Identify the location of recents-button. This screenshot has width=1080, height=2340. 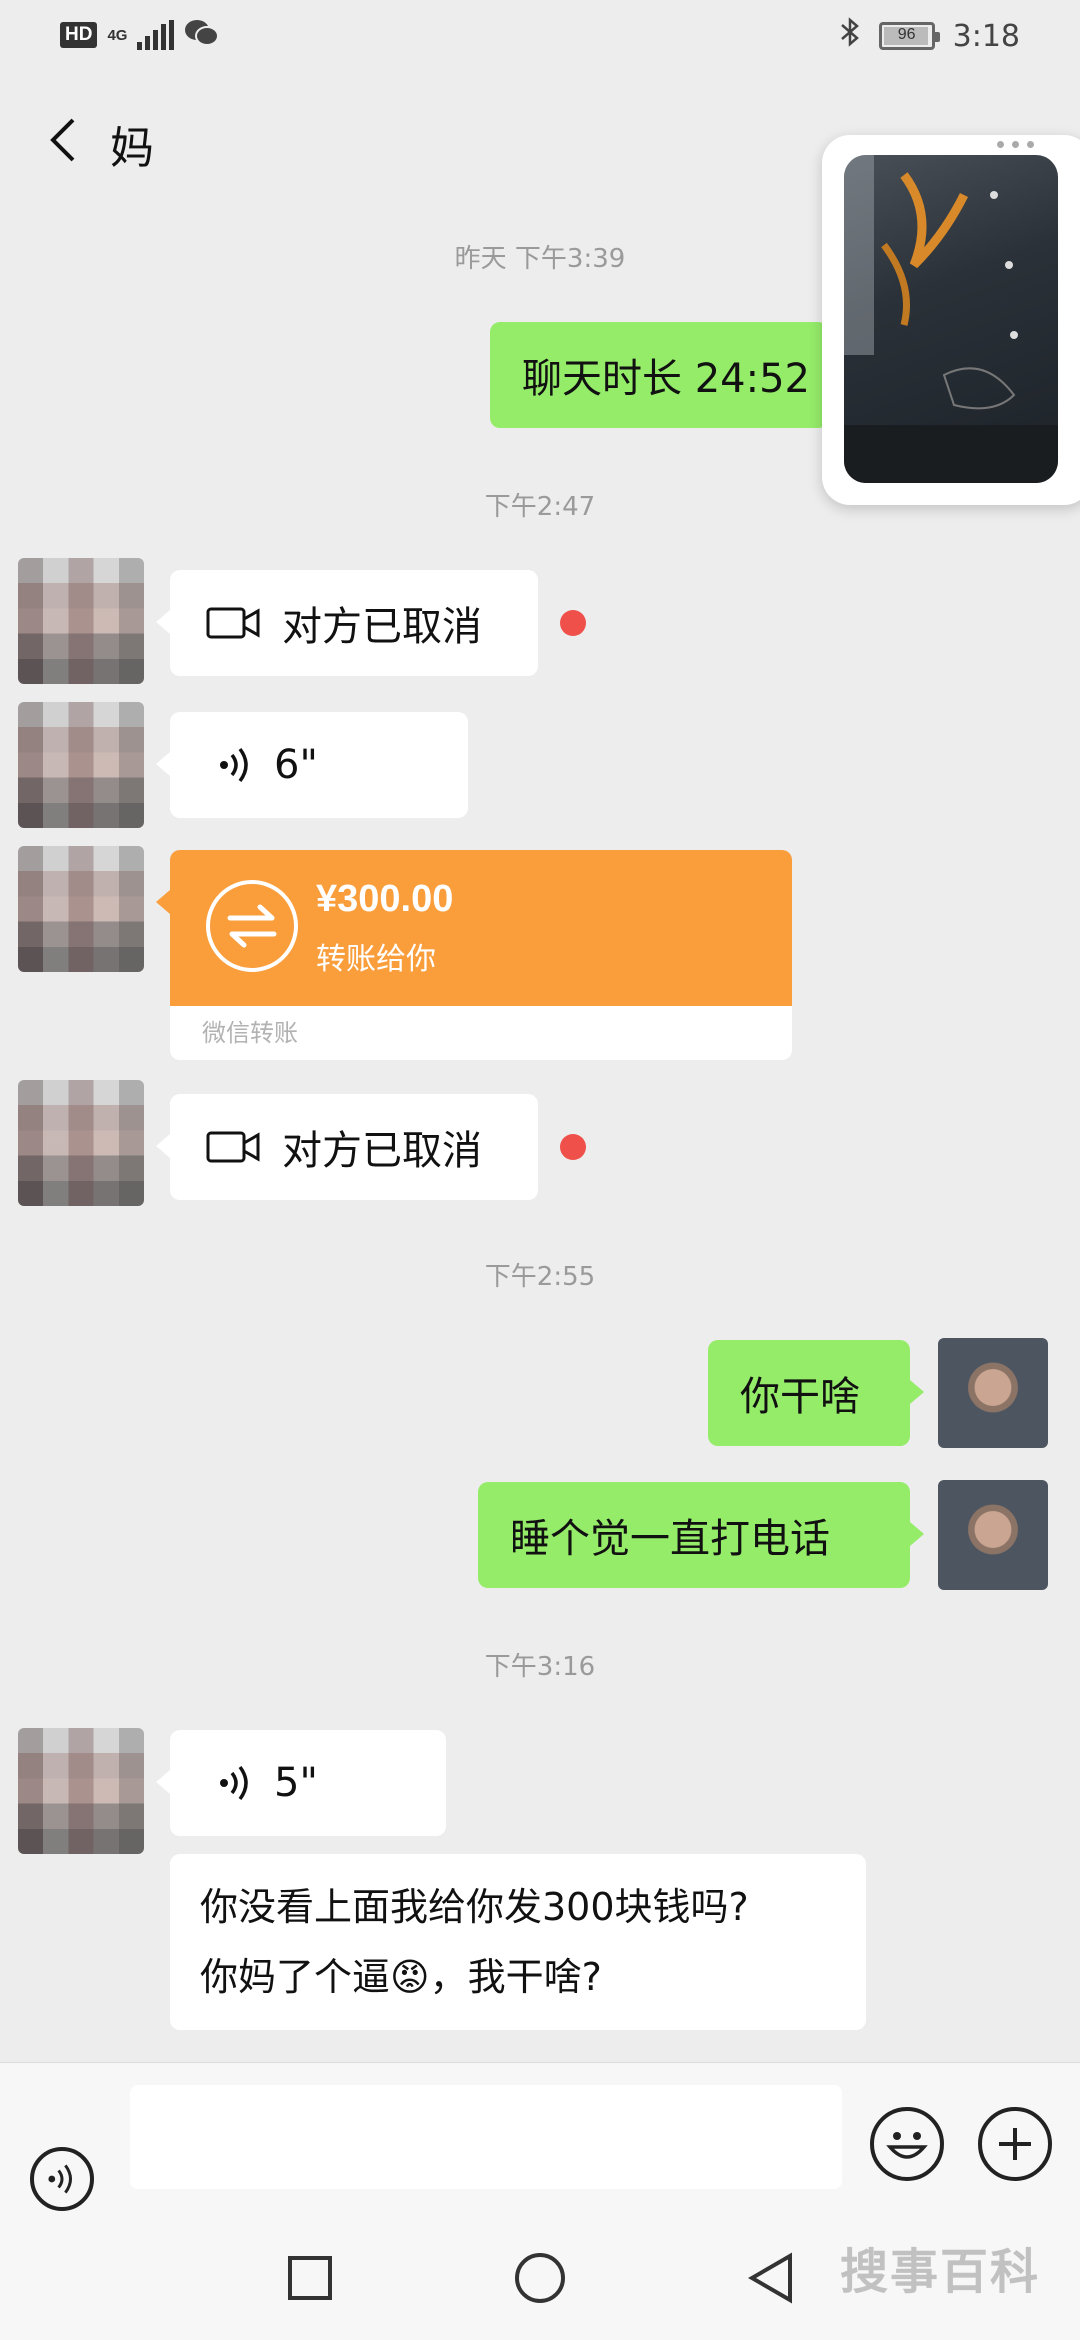
(310, 2278).